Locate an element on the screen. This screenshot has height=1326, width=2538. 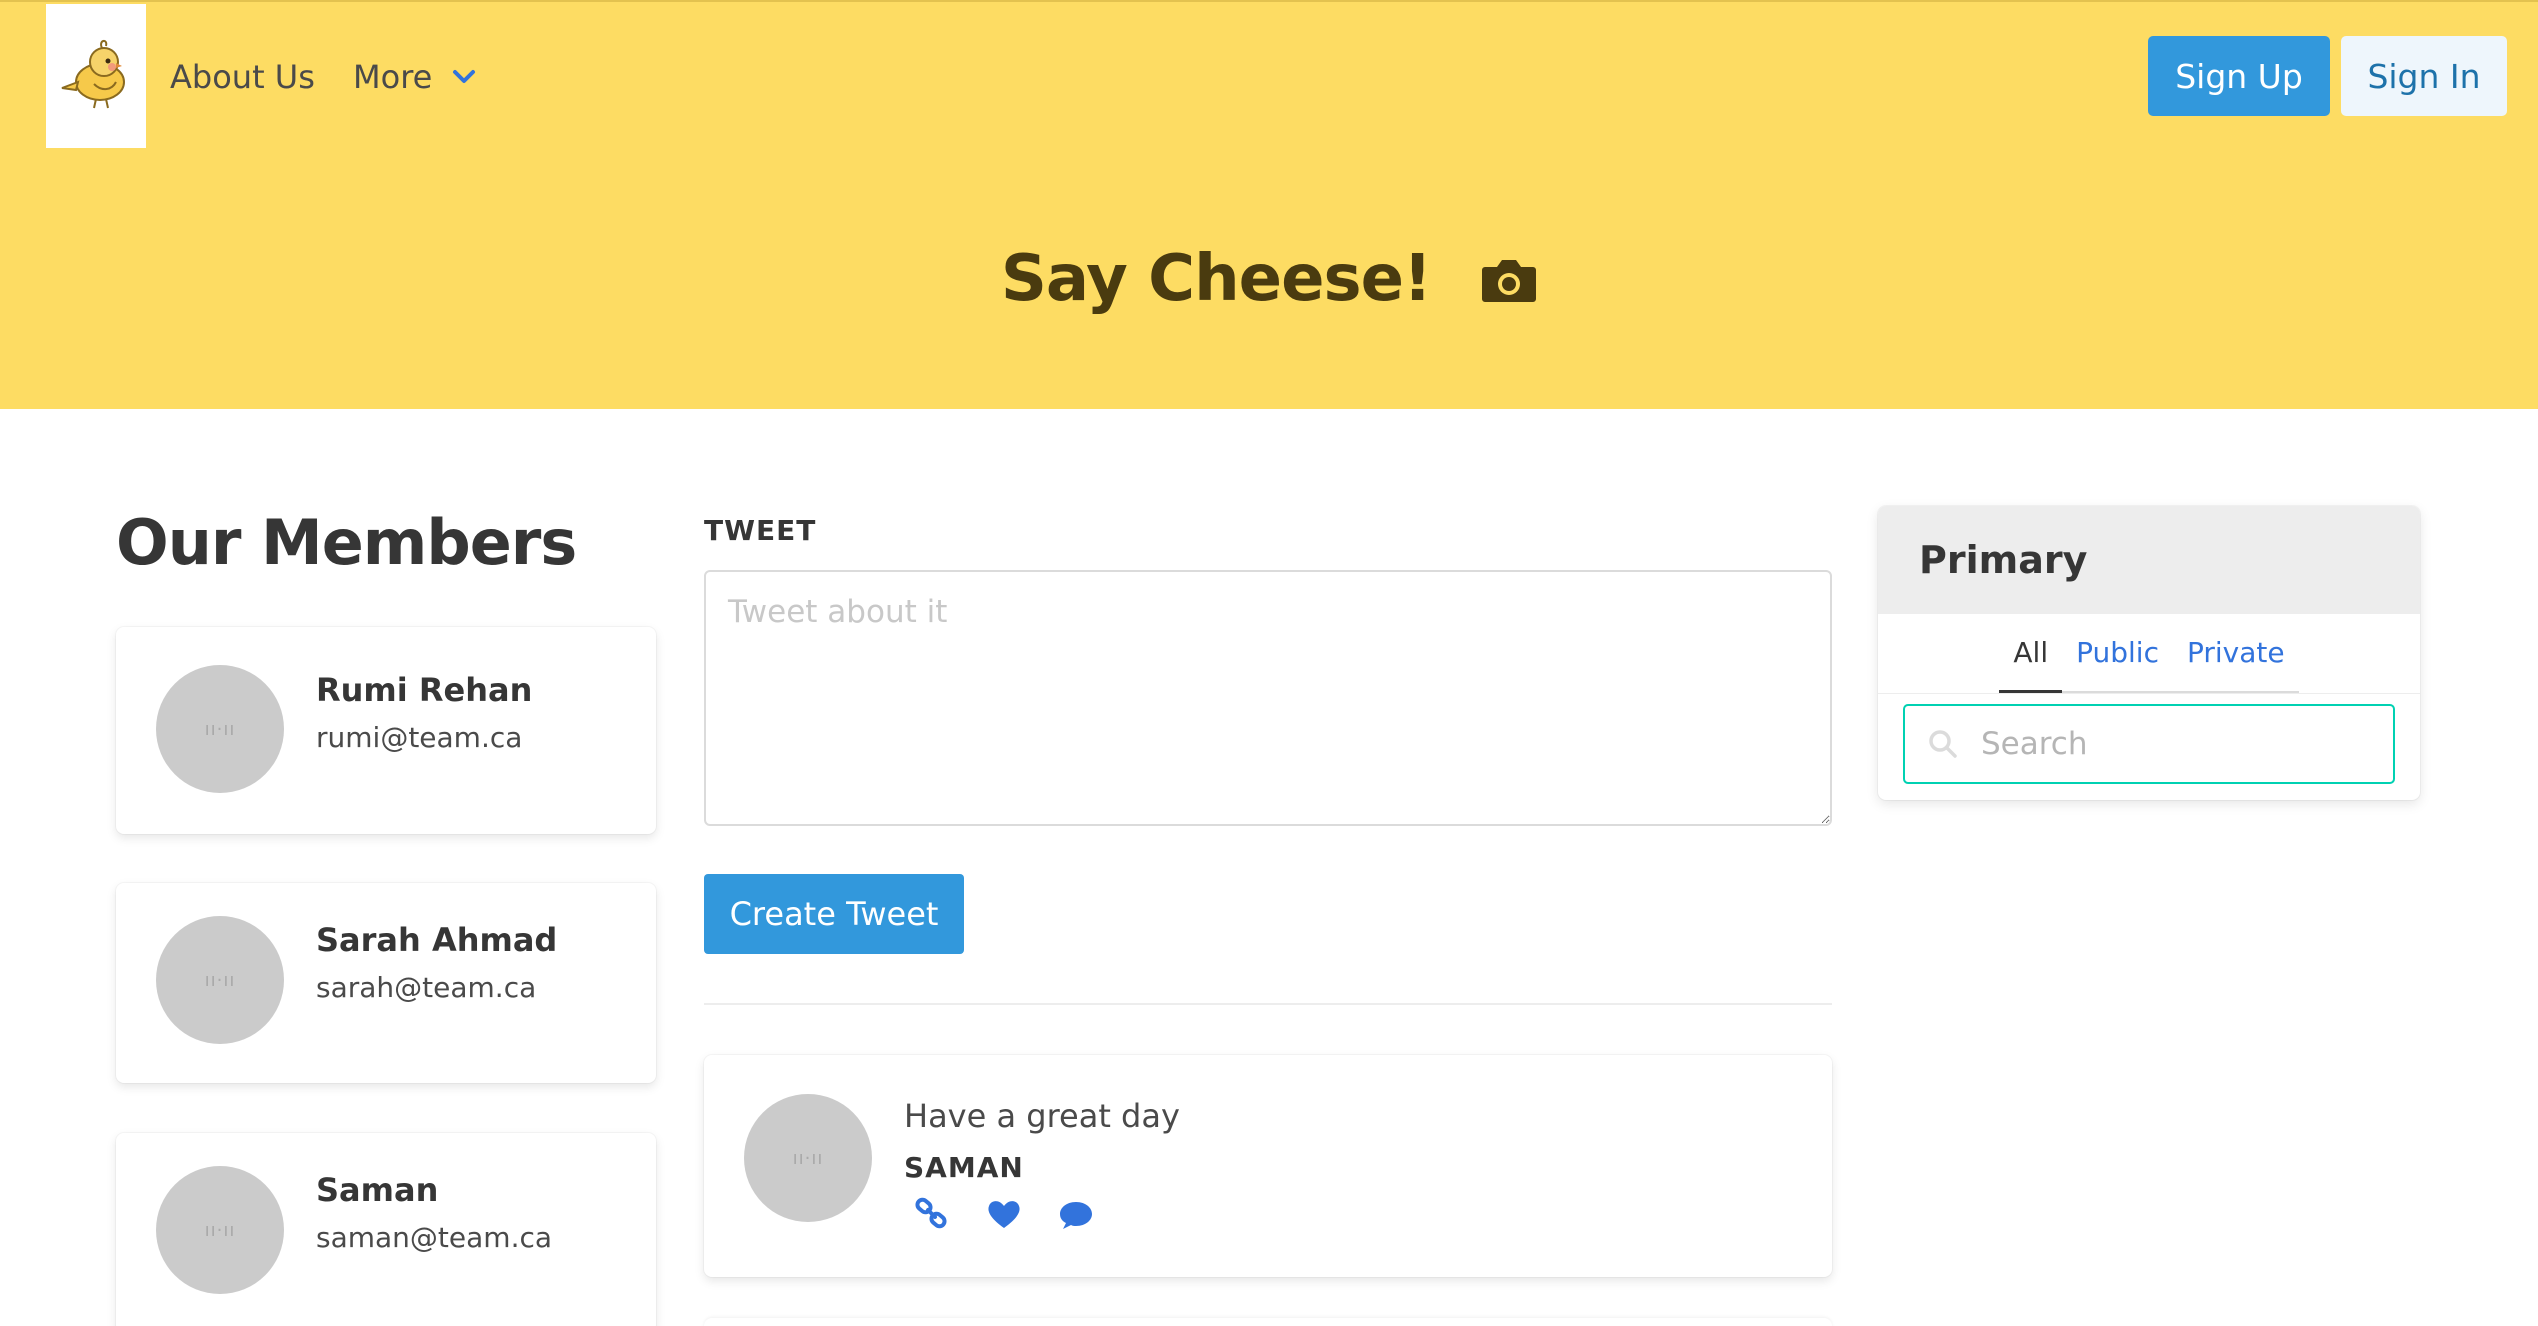
tweet-card: ıı·ıı Have a great day SAMAN is located at coordinates (1268, 1166).